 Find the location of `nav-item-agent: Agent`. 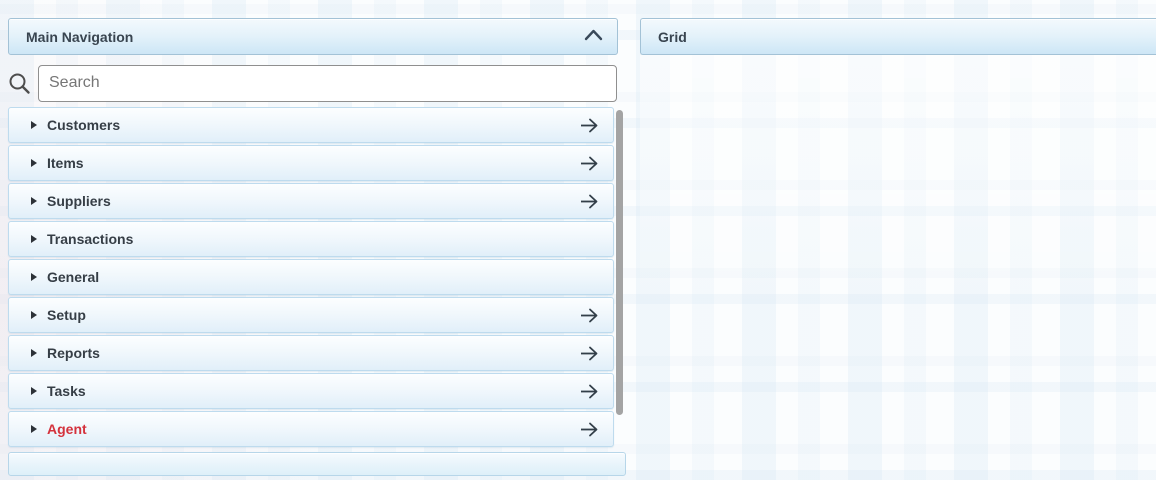

nav-item-agent: Agent is located at coordinates (311, 429).